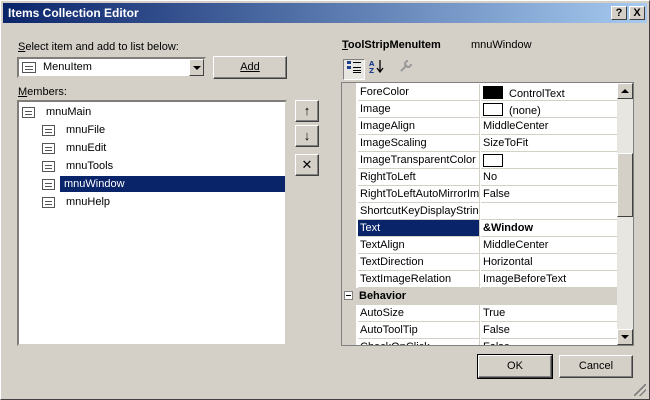 Image resolution: width=650 pixels, height=400 pixels. Describe the element at coordinates (377, 69) in the screenshot. I see `alphabetical-icon: AZ` at that location.